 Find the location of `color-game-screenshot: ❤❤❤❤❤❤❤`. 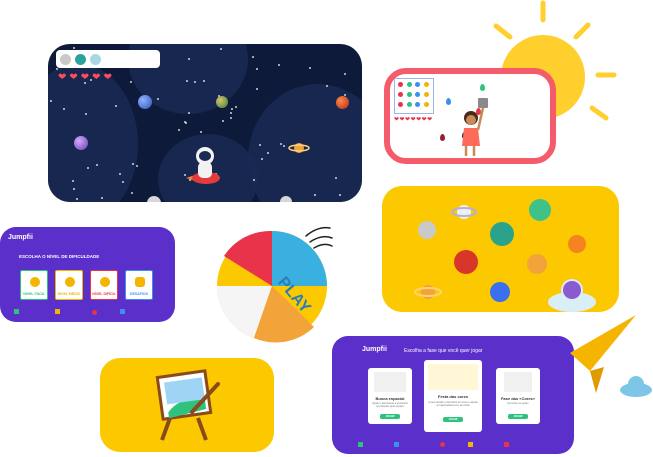

color-game-screenshot: ❤❤❤❤❤❤❤ is located at coordinates (470, 116).